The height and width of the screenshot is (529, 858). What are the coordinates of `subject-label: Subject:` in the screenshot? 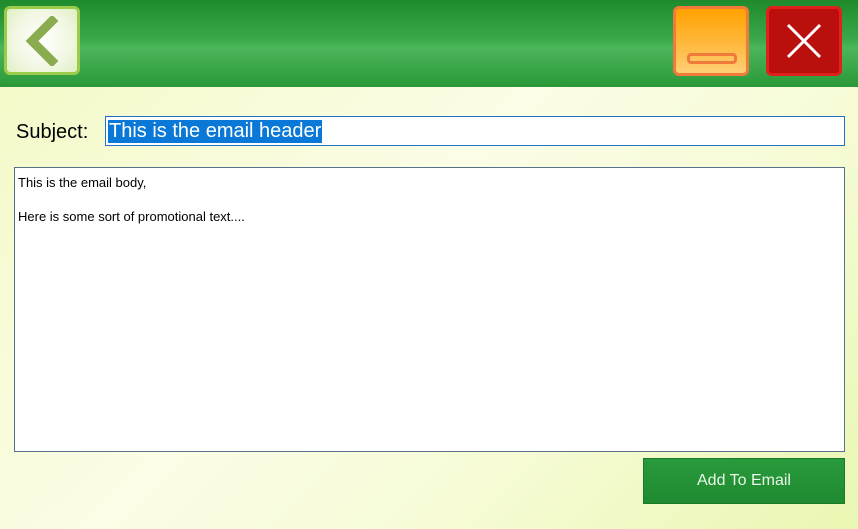 It's located at (52, 132).